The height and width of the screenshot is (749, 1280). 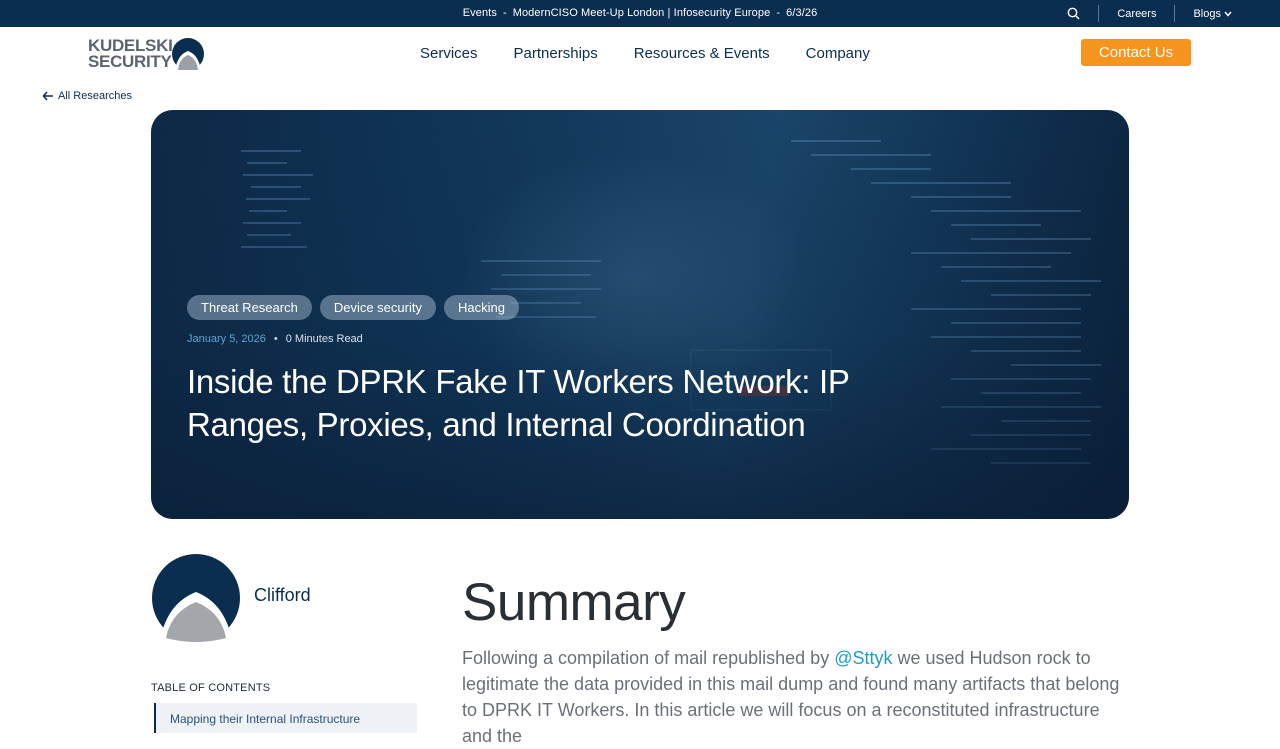 What do you see at coordinates (1136, 14) in the screenshot?
I see `careers-link: Careers` at bounding box center [1136, 14].